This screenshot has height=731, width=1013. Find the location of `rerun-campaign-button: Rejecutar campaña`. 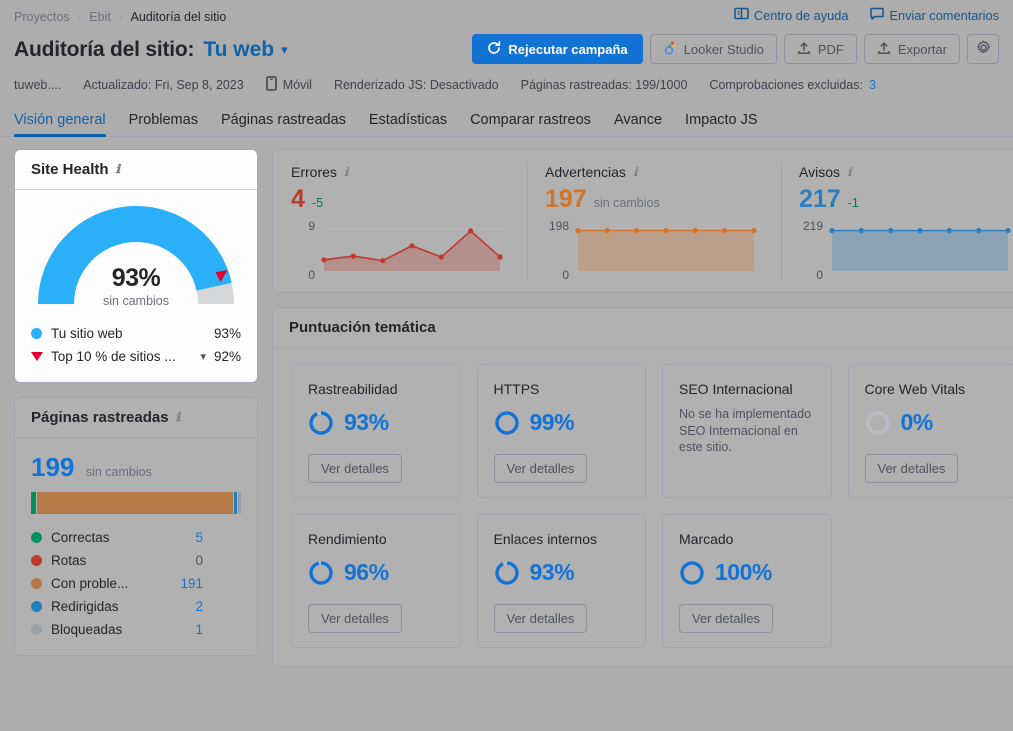

rerun-campaign-button: Rejecutar campaña is located at coordinates (557, 49).